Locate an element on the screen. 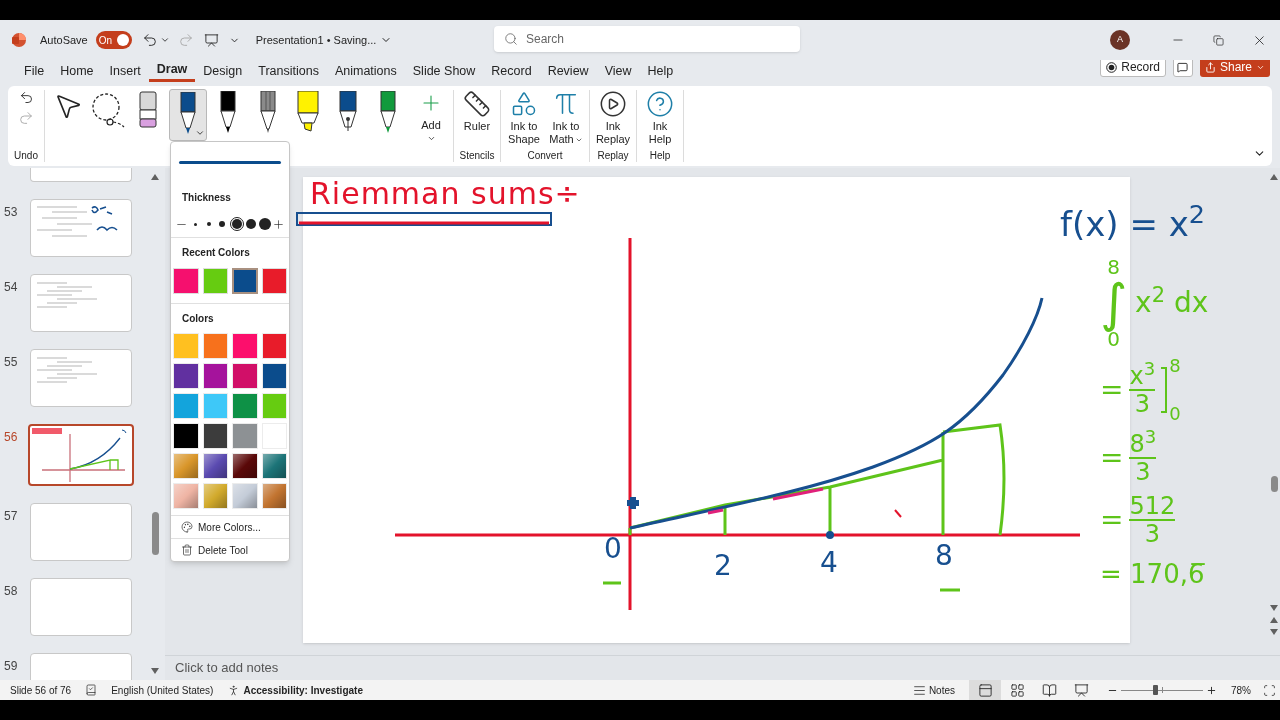 This screenshot has height=720, width=1280. shapes-icon is located at coordinates (524, 104).